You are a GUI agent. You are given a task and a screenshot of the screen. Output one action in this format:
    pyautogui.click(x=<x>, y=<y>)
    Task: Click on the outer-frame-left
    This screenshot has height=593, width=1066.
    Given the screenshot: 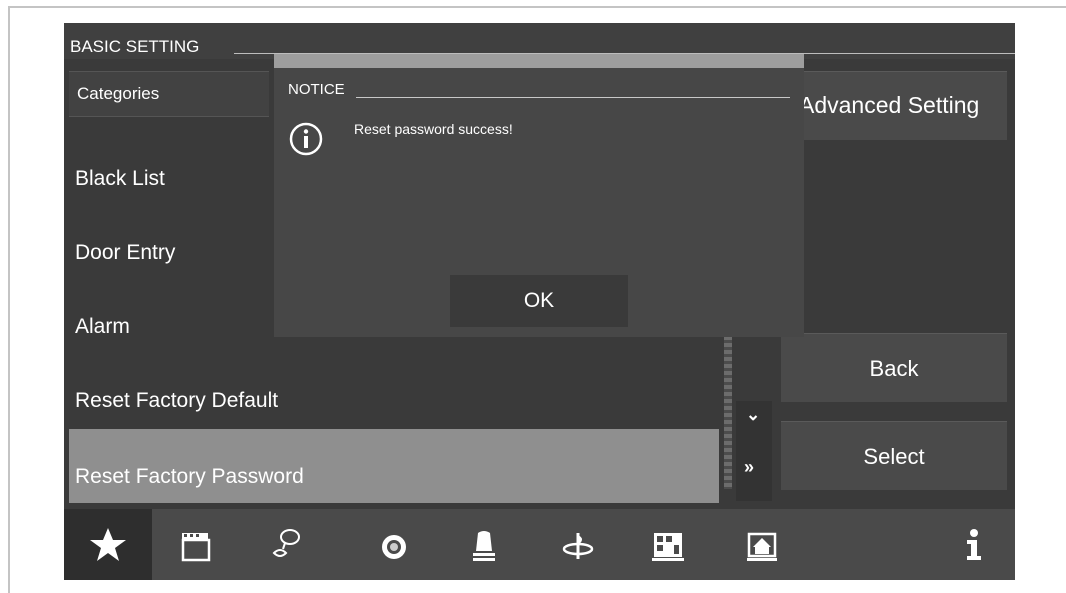 What is the action you would take?
    pyautogui.click(x=9, y=299)
    